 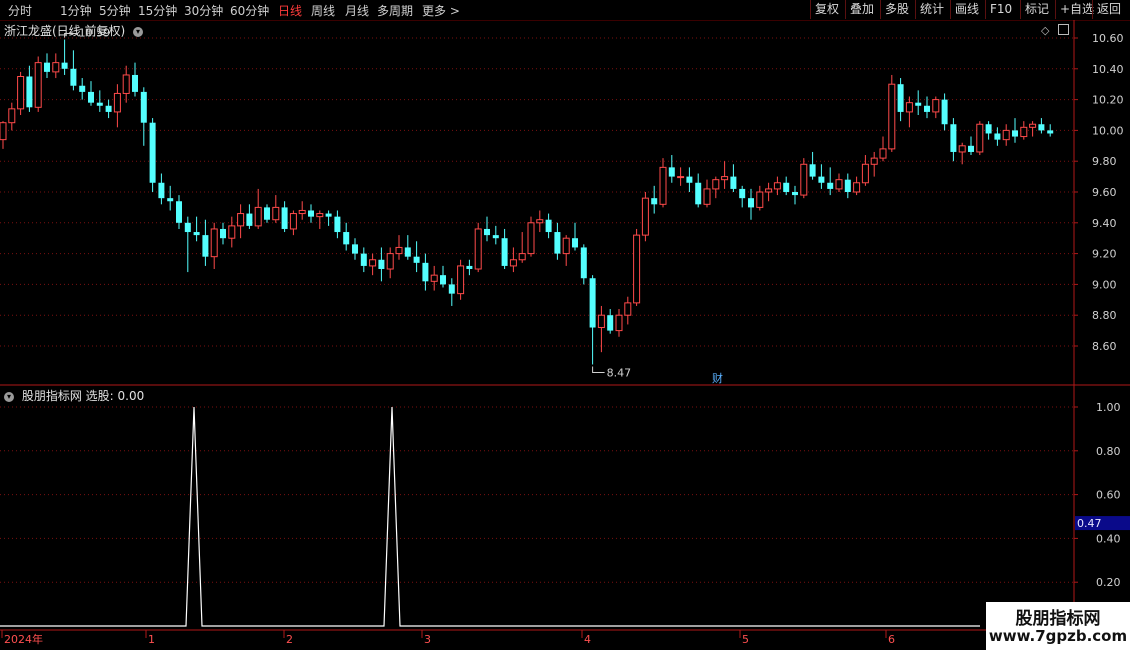 I want to click on draw-button: 画线, so click(x=966, y=9).